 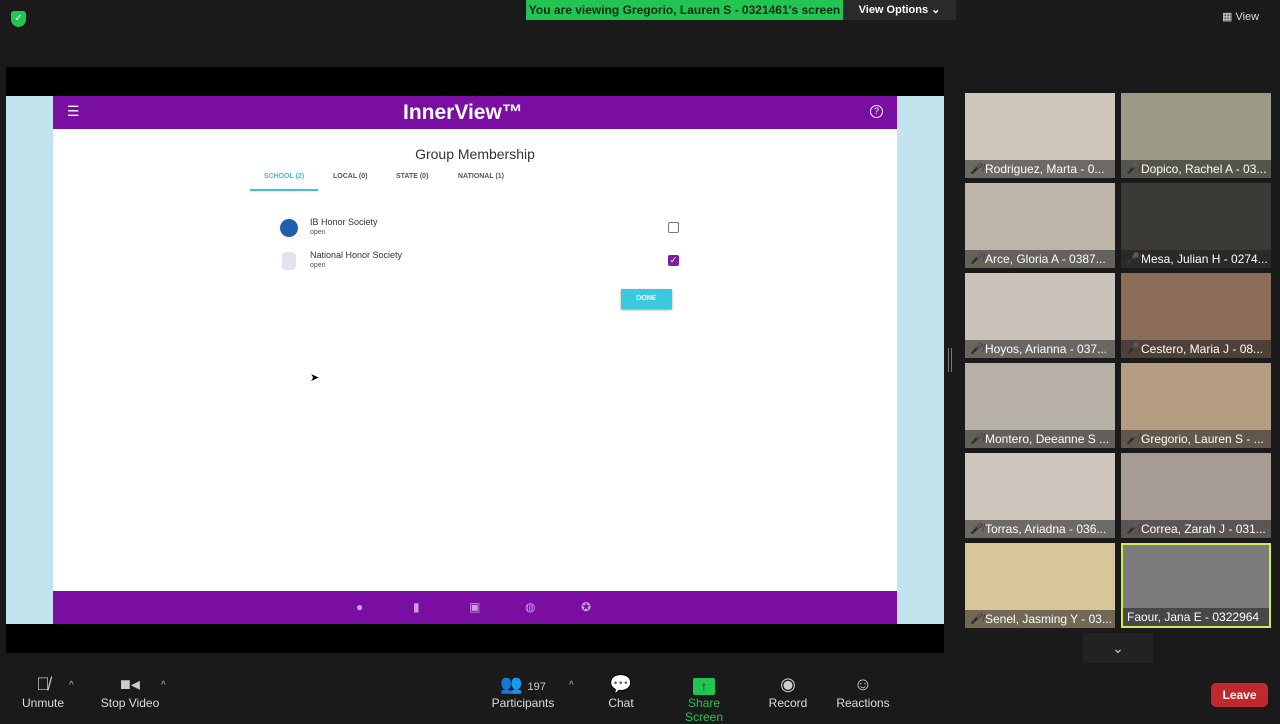 What do you see at coordinates (1196, 617) in the screenshot?
I see `participant-name: Faour, Jana E - 0322964` at bounding box center [1196, 617].